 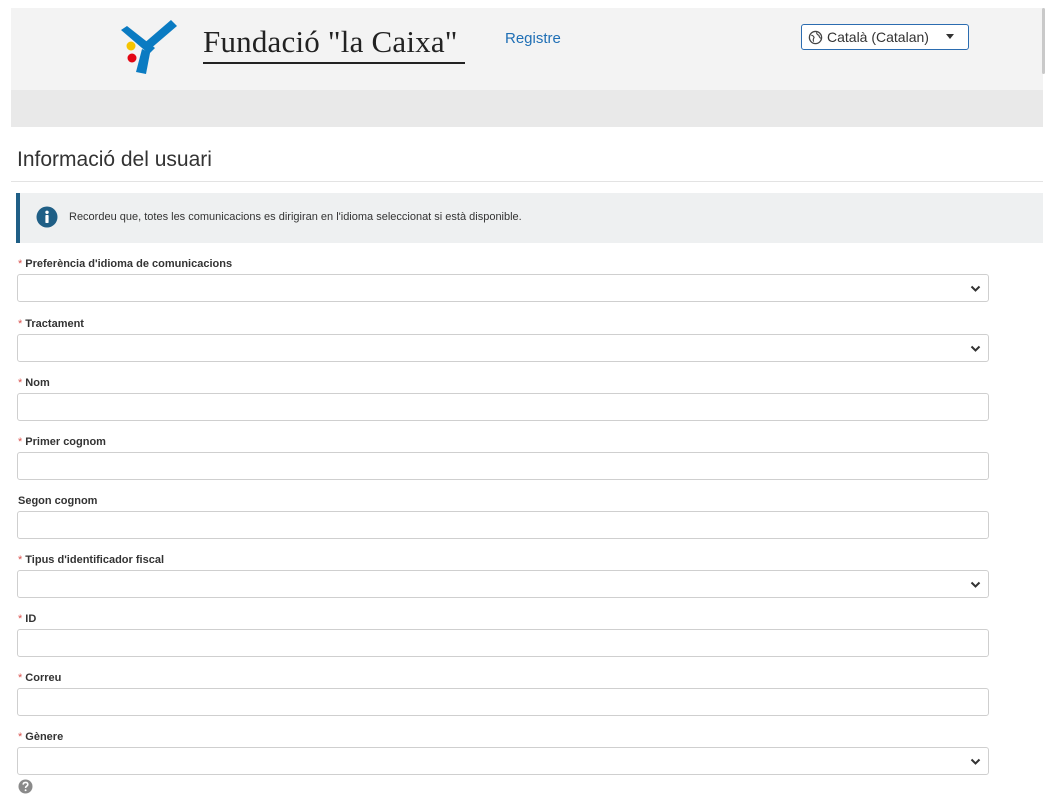 I want to click on language-select-value: Català (Catalan), so click(x=878, y=37).